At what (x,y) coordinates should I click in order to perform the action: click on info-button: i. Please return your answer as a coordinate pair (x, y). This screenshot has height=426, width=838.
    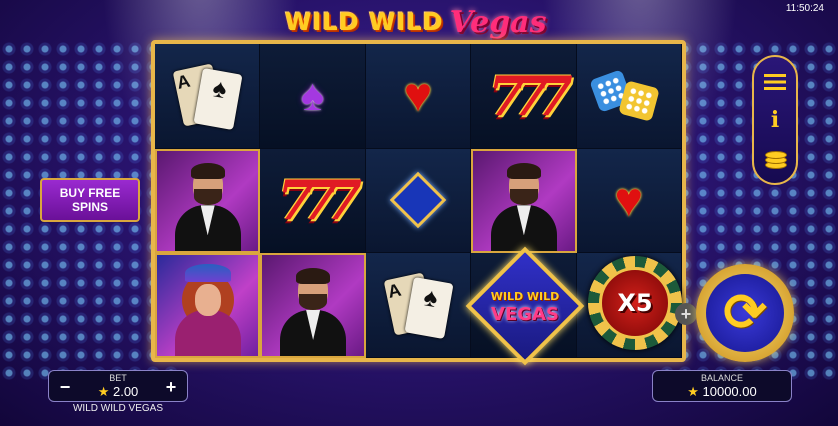
    Looking at the image, I should click on (775, 120).